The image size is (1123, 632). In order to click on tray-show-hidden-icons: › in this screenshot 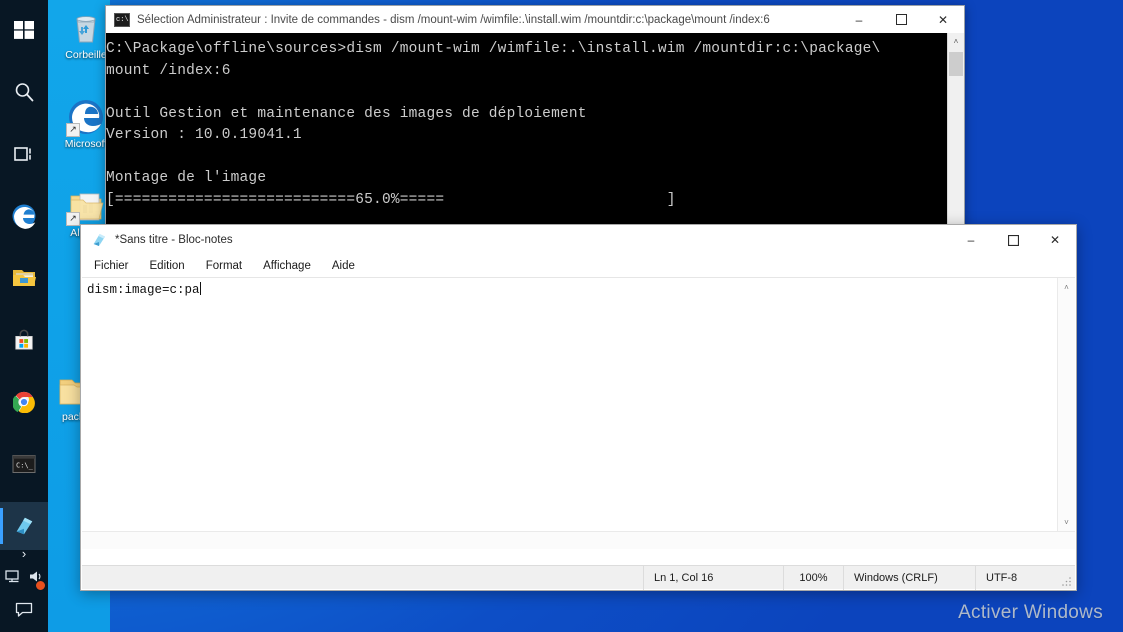, I will do `click(24, 553)`.